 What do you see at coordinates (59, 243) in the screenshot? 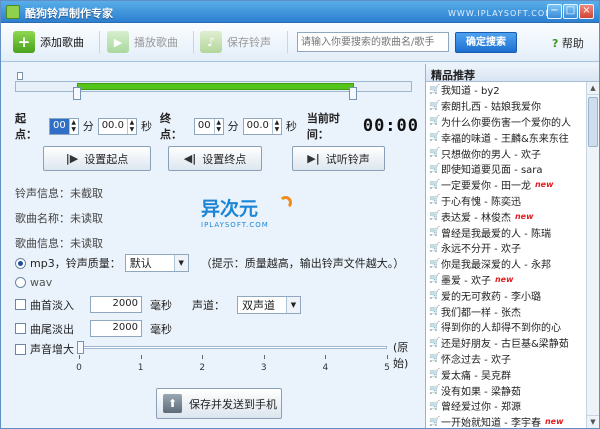
I see `song-info: 歌曲信息：未读取` at bounding box center [59, 243].